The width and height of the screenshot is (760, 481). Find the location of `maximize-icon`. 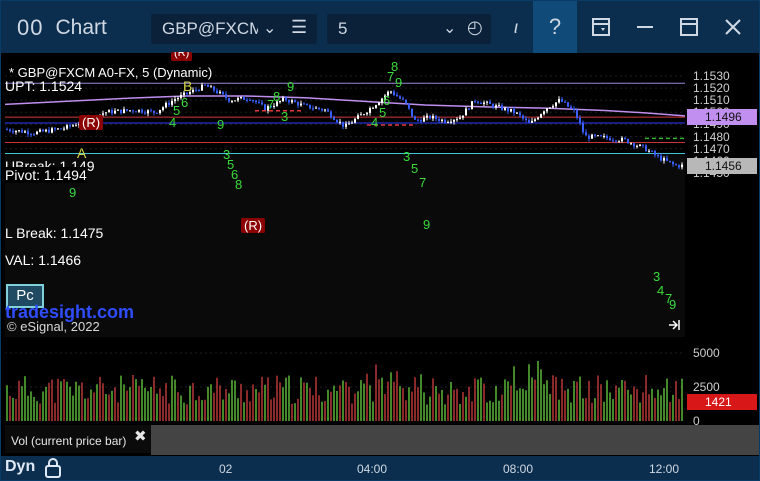

maximize-icon is located at coordinates (689, 27).